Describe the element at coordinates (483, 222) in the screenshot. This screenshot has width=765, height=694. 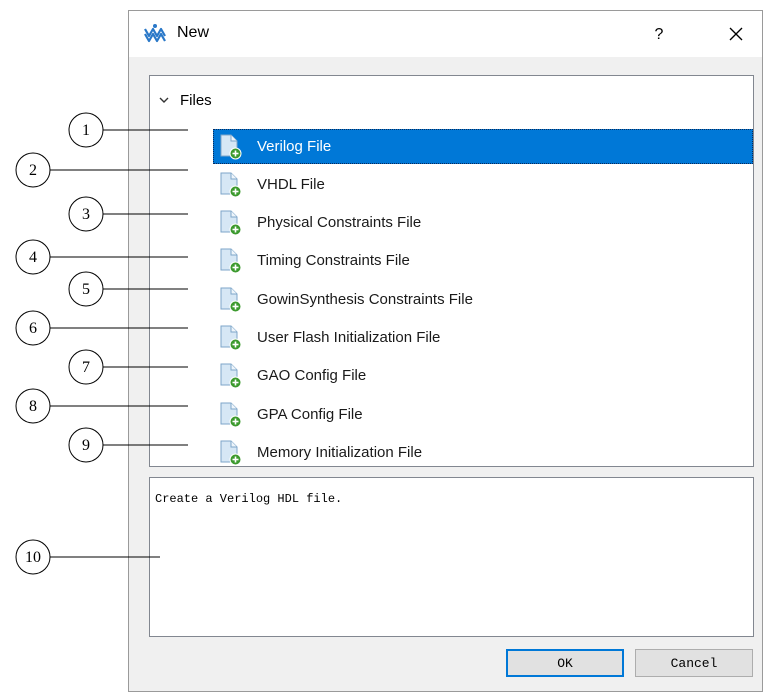
I see `file-type-item: Physical Constraints File` at that location.